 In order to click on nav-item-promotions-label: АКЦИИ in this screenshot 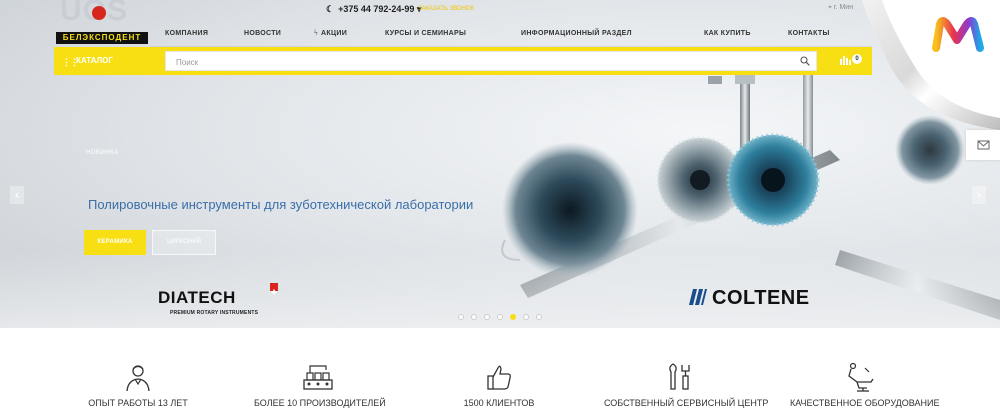, I will do `click(334, 33)`.